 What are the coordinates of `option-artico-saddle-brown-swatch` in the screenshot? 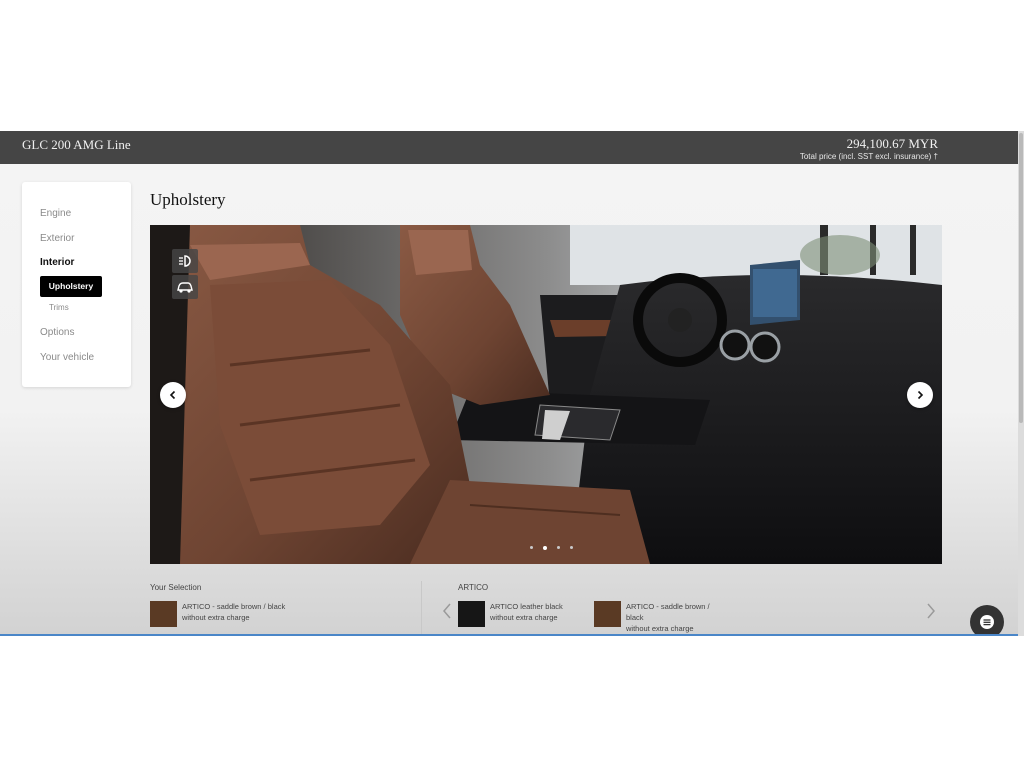 It's located at (607, 614).